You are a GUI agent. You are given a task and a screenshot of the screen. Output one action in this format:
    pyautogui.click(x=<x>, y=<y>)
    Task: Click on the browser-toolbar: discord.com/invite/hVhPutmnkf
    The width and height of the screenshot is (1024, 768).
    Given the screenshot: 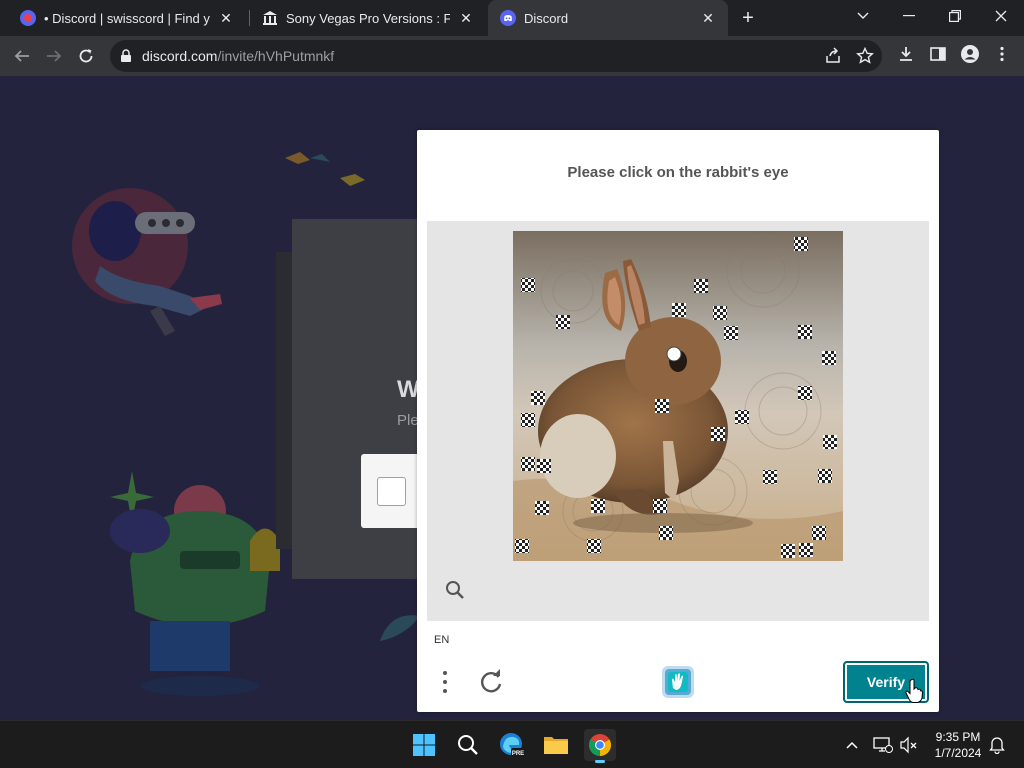 What is the action you would take?
    pyautogui.click(x=512, y=56)
    